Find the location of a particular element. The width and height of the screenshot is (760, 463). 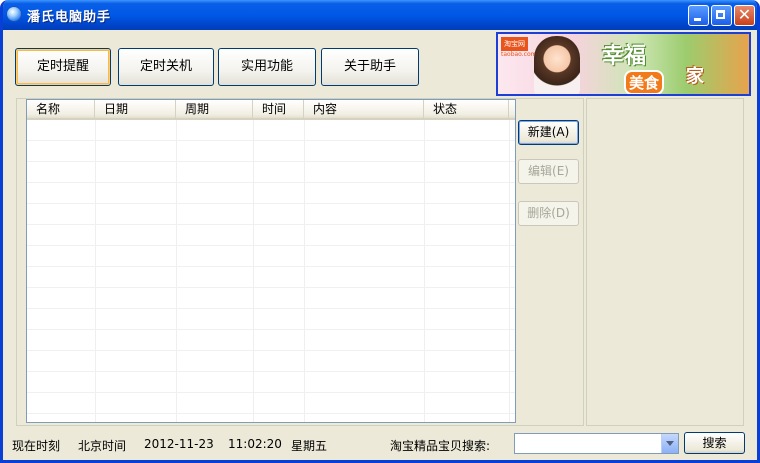

status-timezone: 北京时间 is located at coordinates (102, 446).